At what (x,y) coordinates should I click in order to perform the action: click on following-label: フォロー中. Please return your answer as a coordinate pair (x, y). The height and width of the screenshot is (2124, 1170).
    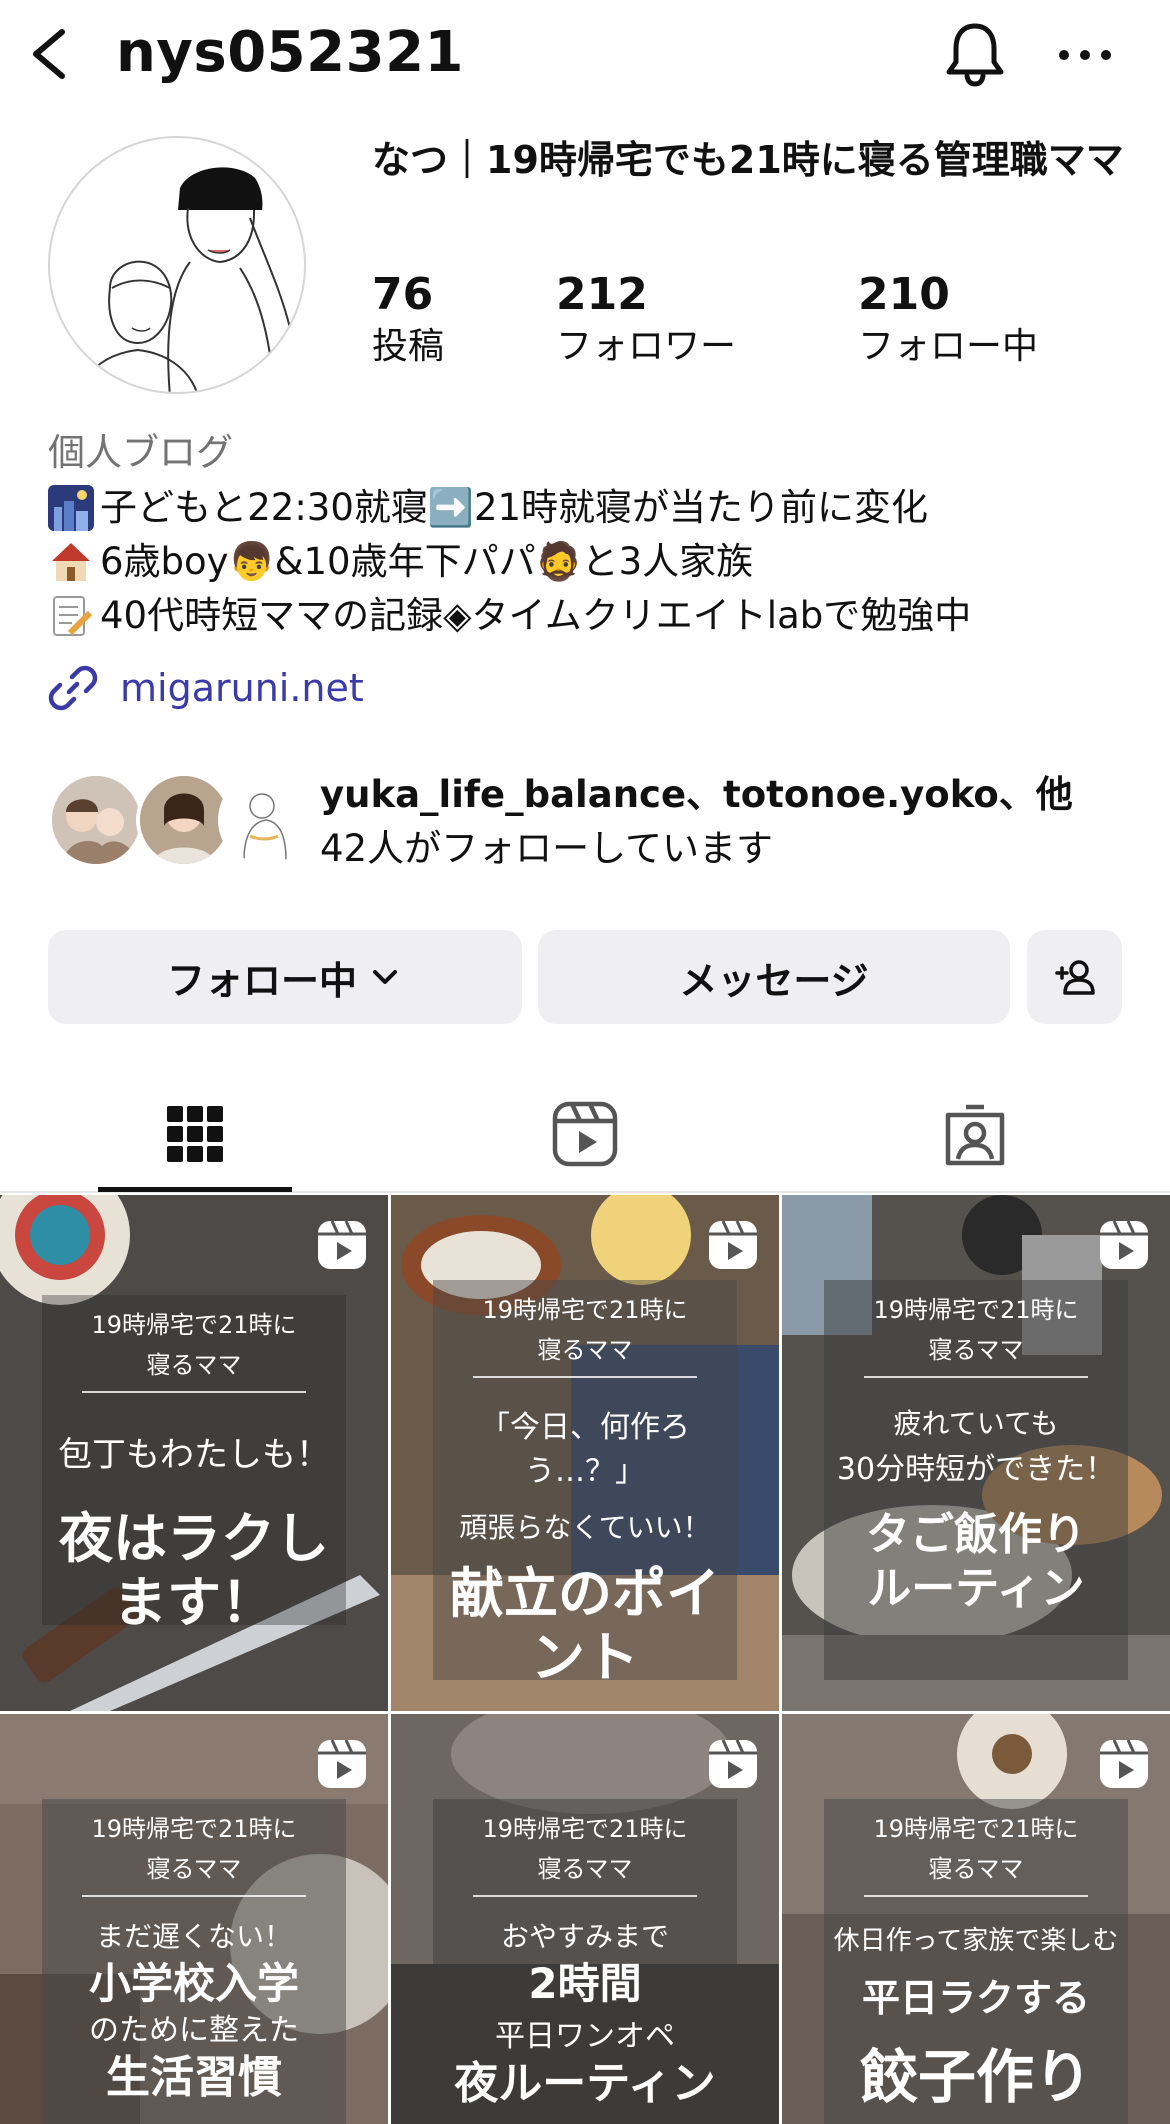
    Looking at the image, I should click on (948, 346).